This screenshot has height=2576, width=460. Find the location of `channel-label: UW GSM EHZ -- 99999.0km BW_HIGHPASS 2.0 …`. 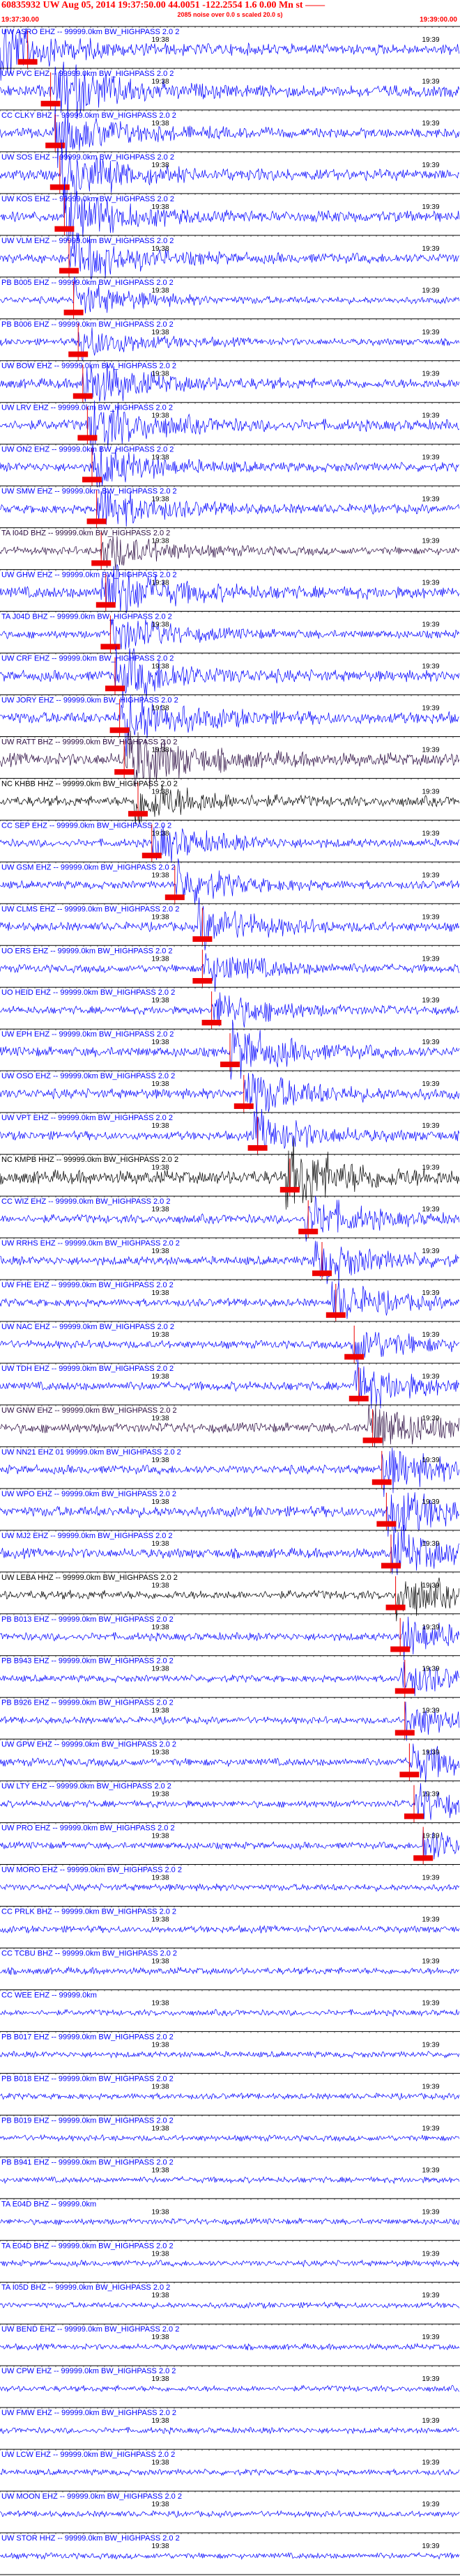

channel-label: UW GSM EHZ -- 99999.0km BW_HIGHPASS 2.0 … is located at coordinates (88, 867).